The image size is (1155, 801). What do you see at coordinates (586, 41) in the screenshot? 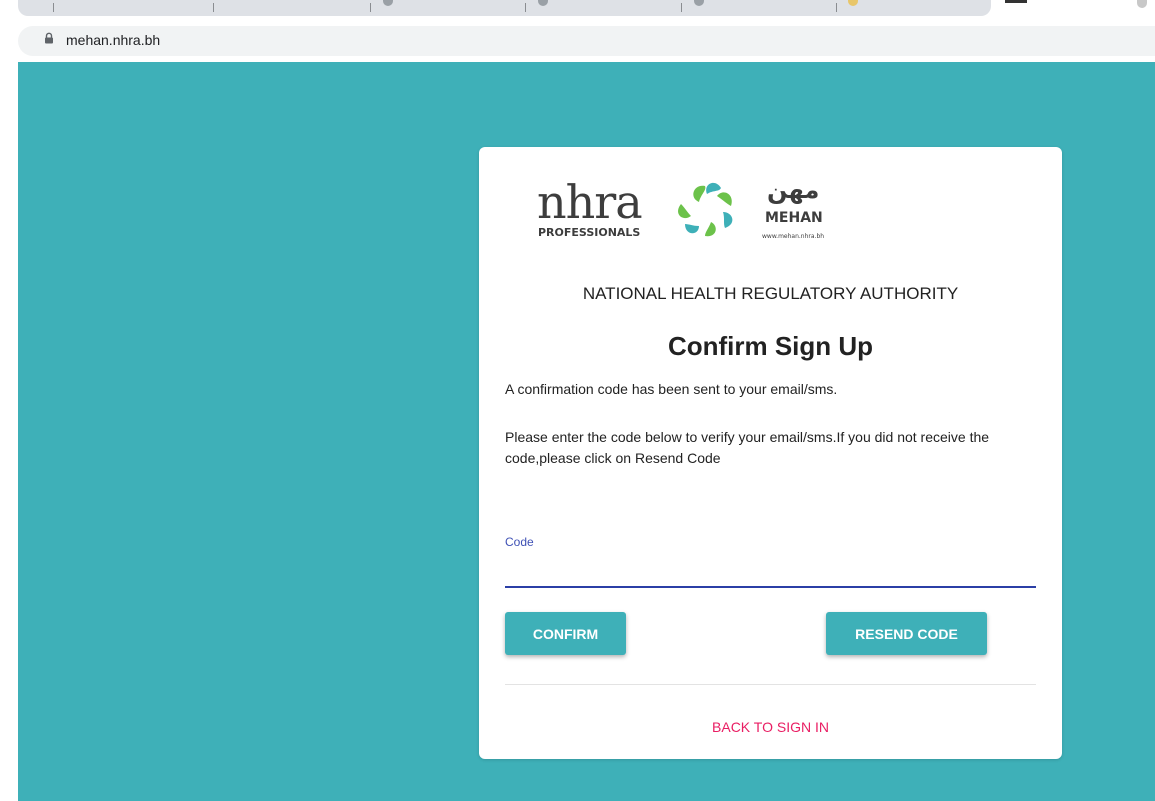
I see `omnibox` at bounding box center [586, 41].